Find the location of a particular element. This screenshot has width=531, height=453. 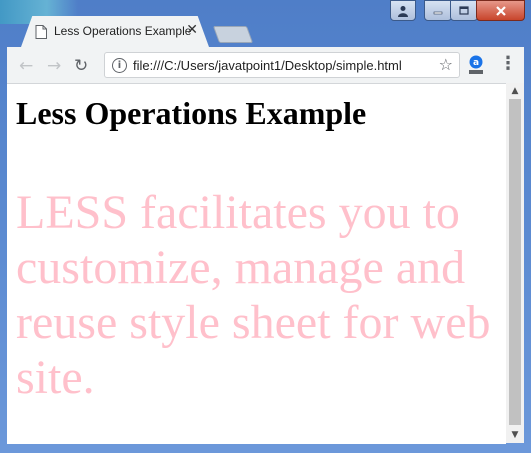

extension-icon: a is located at coordinates (476, 65).